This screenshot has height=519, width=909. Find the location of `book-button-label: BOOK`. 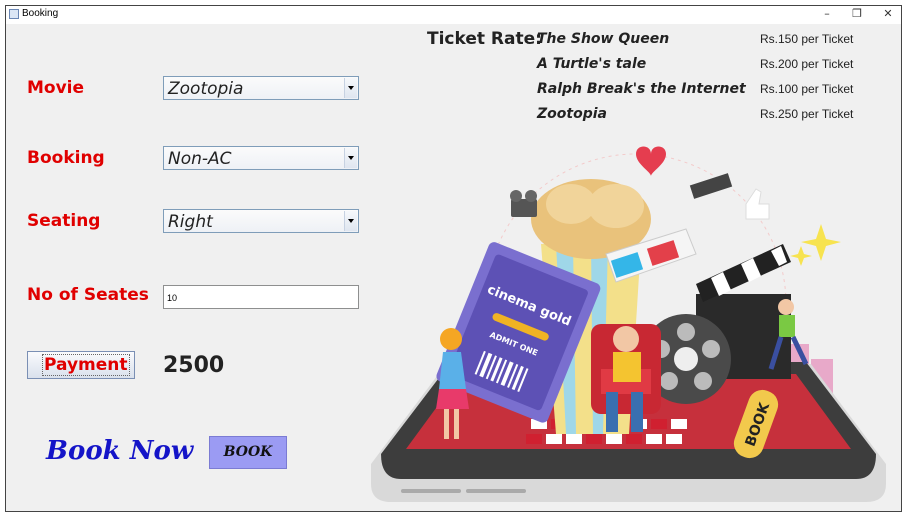

book-button-label: BOOK is located at coordinates (248, 452).